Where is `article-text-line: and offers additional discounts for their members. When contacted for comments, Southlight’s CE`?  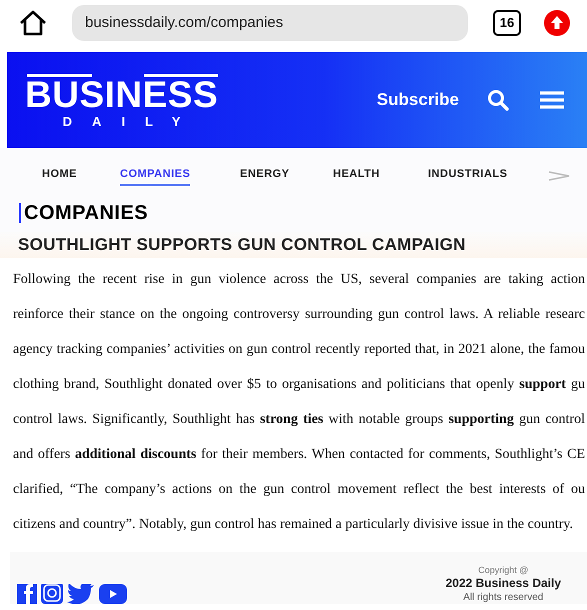 article-text-line: and offers additional discounts for their members. When contacted for comments, Southlight’s CE is located at coordinates (299, 455).